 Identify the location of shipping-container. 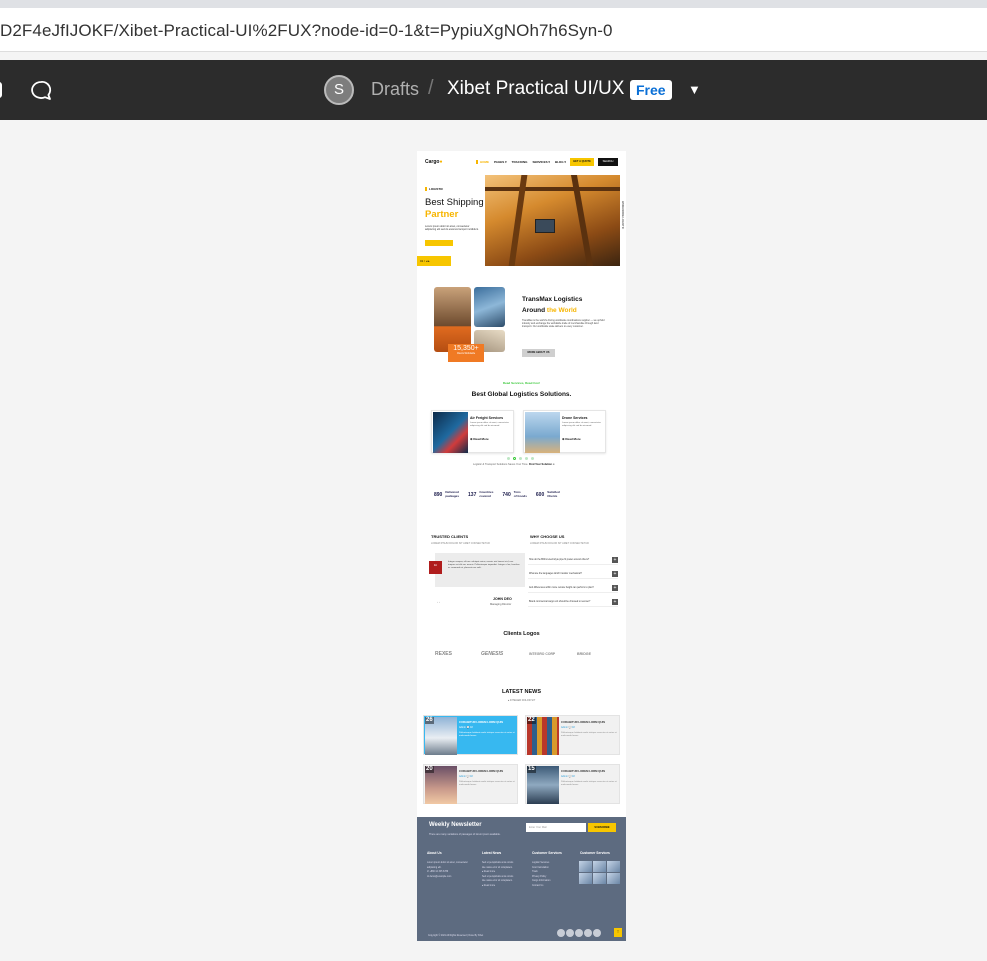
(545, 226).